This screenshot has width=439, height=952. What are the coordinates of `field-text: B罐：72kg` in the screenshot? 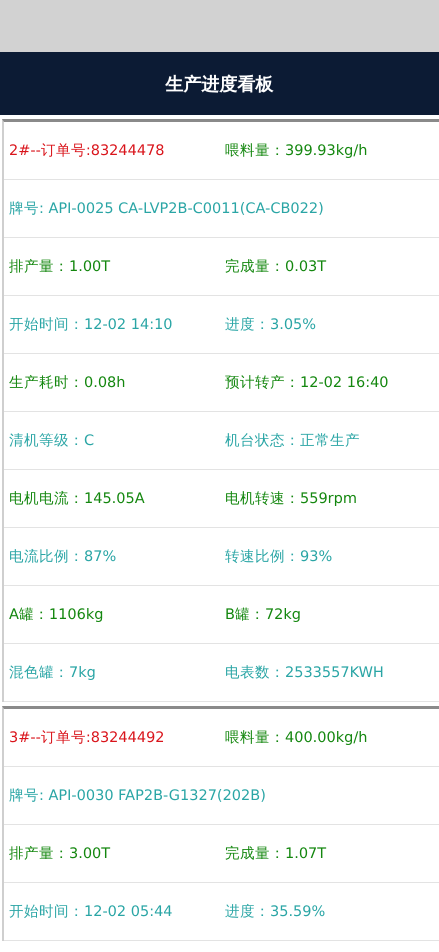 It's located at (263, 615).